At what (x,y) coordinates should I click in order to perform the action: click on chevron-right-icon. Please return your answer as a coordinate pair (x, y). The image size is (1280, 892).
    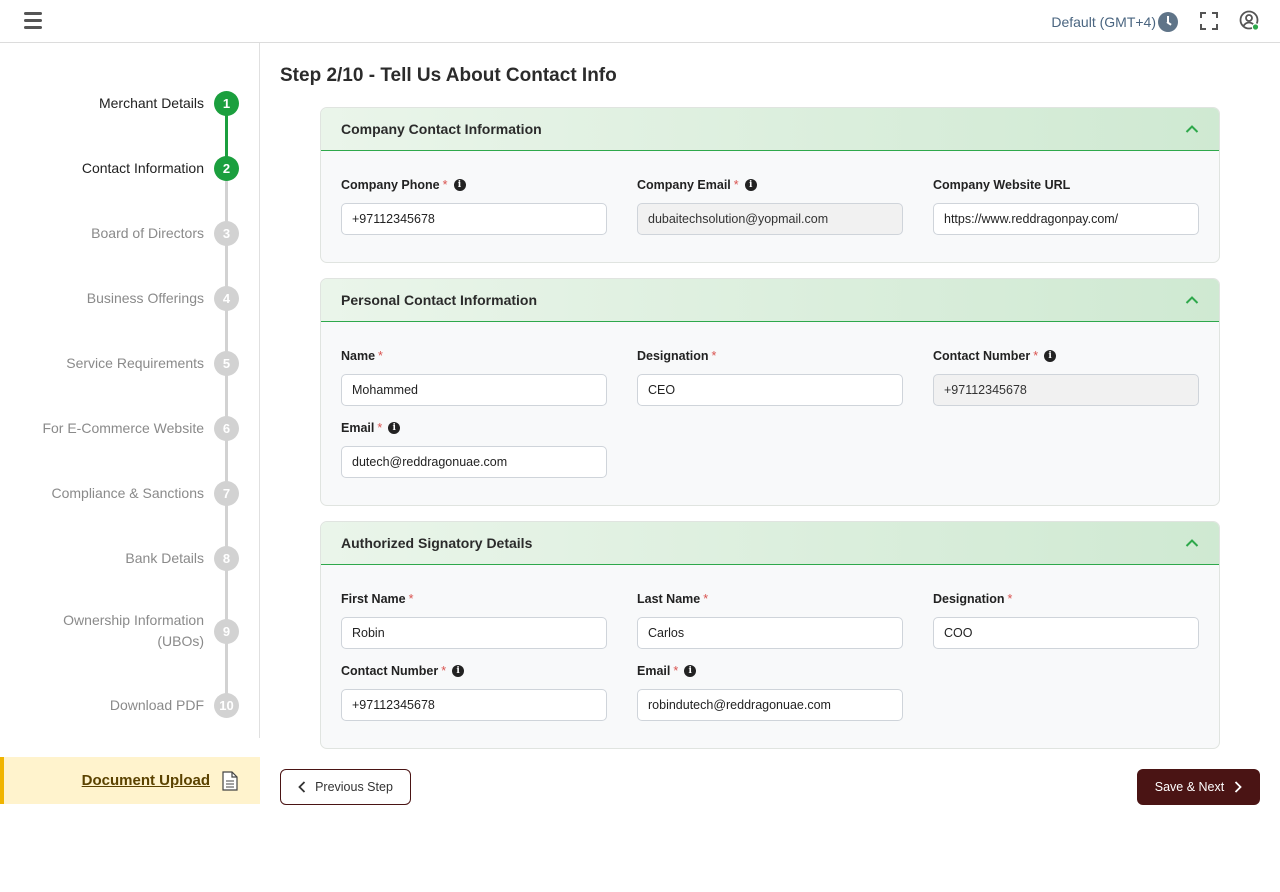
    Looking at the image, I should click on (1239, 787).